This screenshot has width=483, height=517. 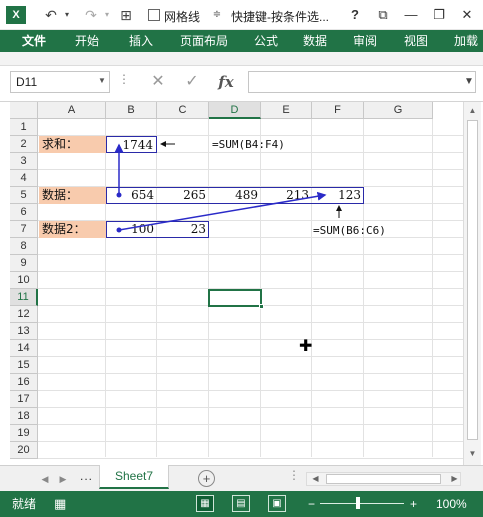 I want to click on tab-sheet7: Sheet7, so click(x=134, y=477).